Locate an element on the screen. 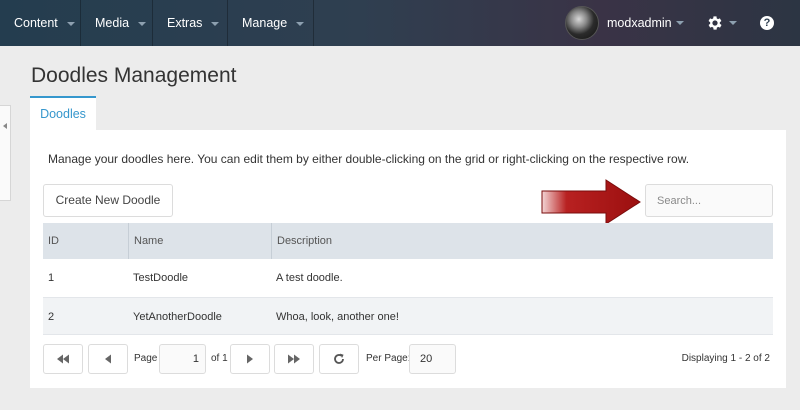 The image size is (800, 410). next-page-icon is located at coordinates (250, 359).